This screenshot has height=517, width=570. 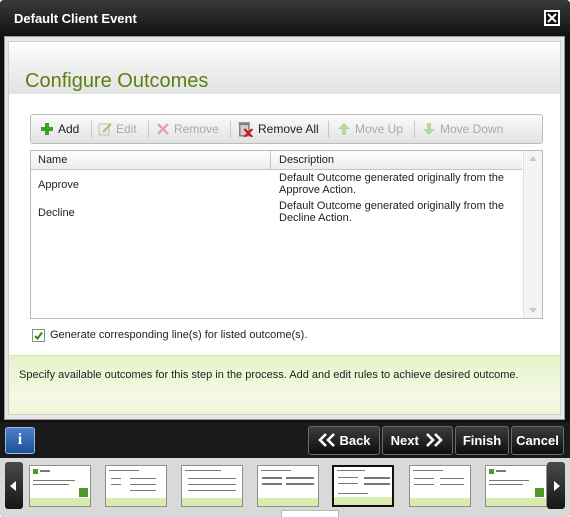 I want to click on arrow-up-icon, so click(x=344, y=128).